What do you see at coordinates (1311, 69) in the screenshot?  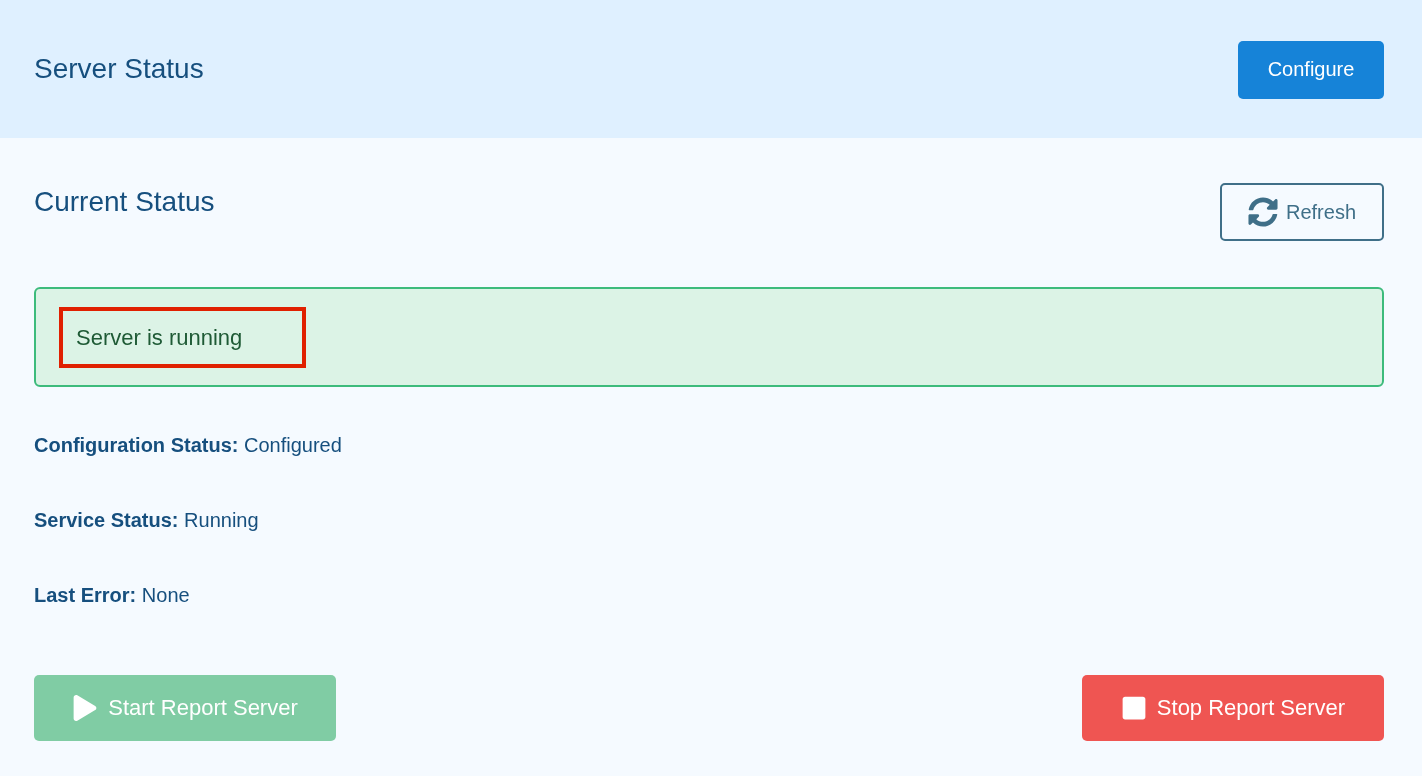 I see `configure-button: Configure` at bounding box center [1311, 69].